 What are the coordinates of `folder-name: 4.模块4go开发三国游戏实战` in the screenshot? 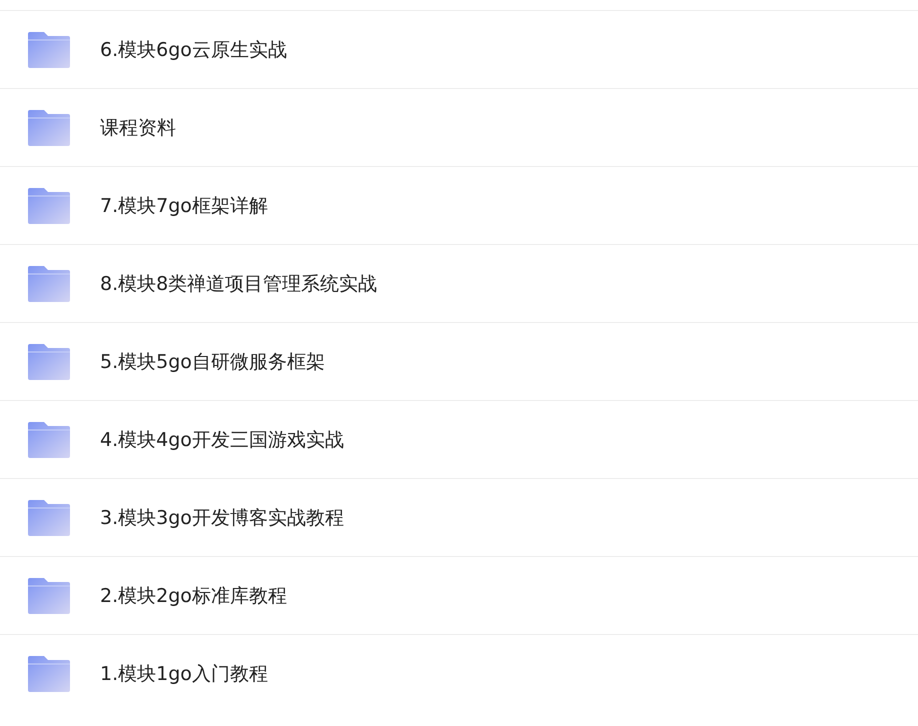 It's located at (222, 440).